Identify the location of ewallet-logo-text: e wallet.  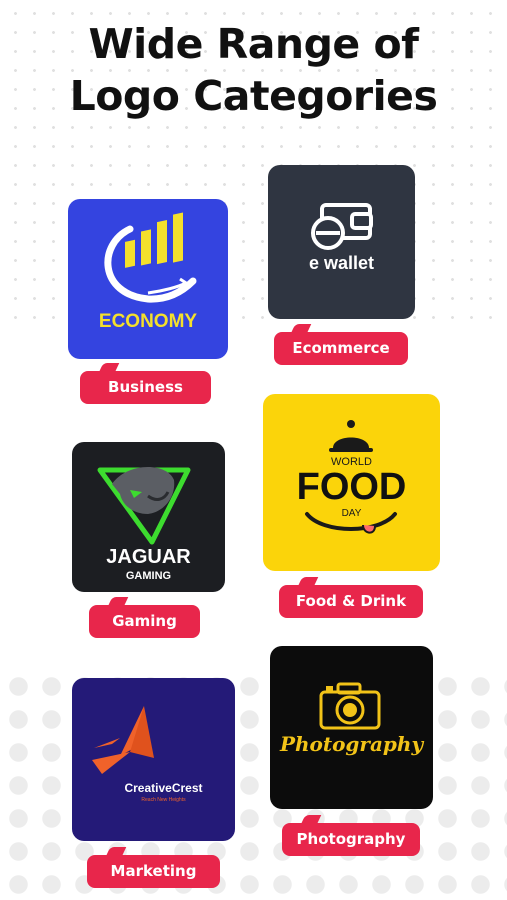
(341, 263).